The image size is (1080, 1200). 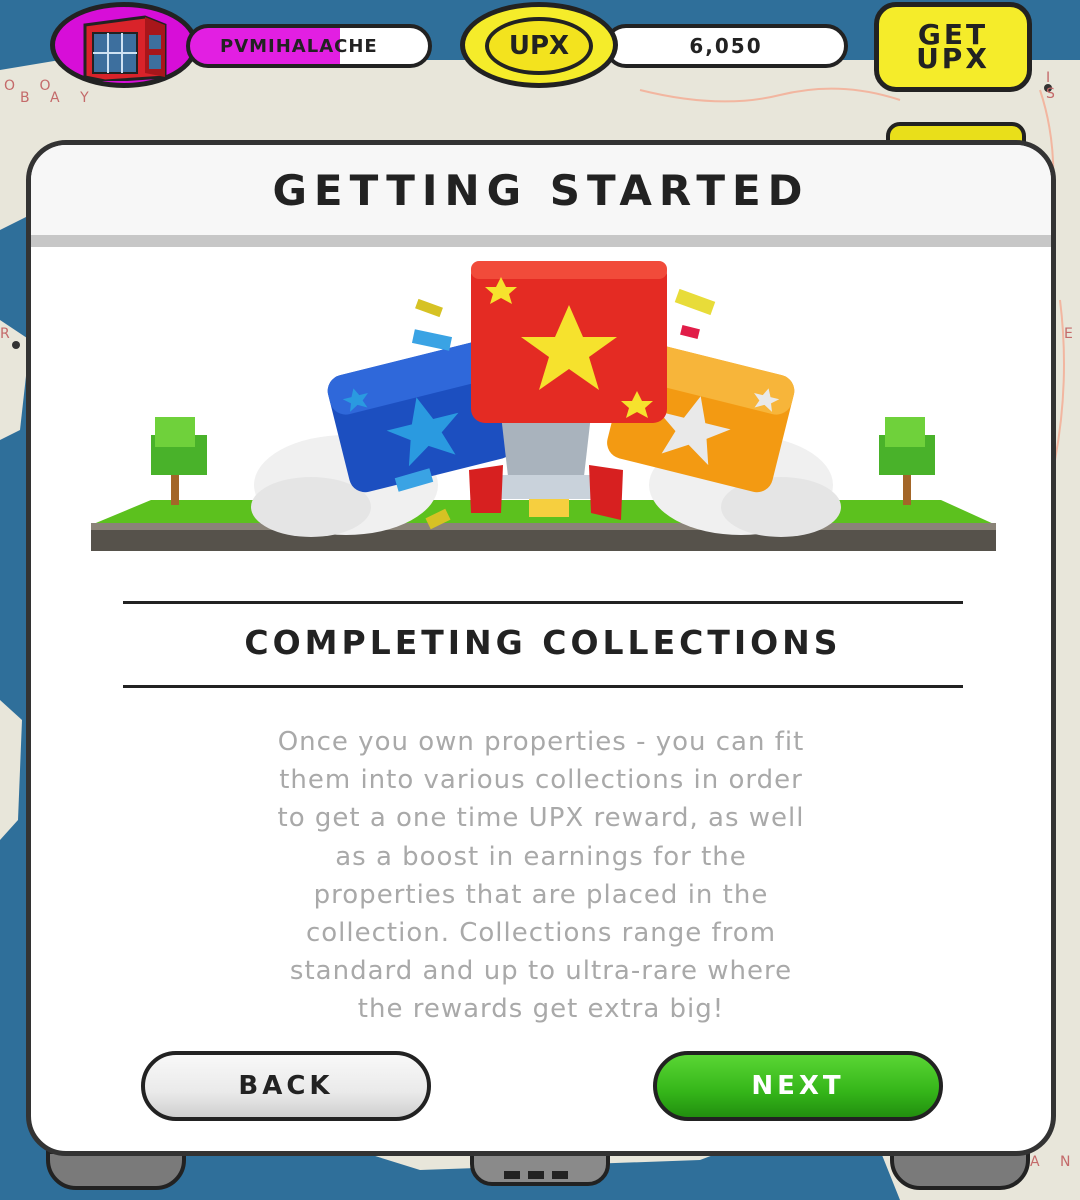 What do you see at coordinates (541, 780) in the screenshot?
I see `body-line: them into various collections in order` at bounding box center [541, 780].